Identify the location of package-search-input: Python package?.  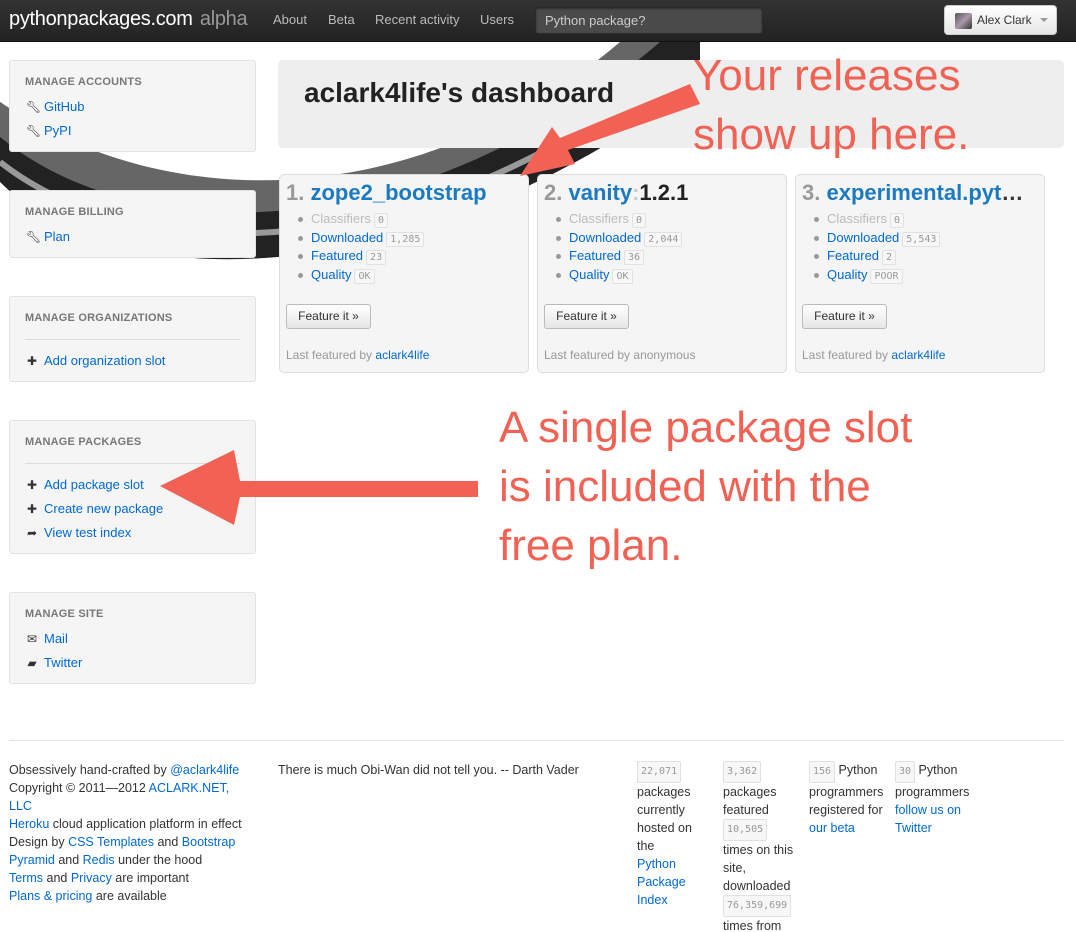
(649, 20).